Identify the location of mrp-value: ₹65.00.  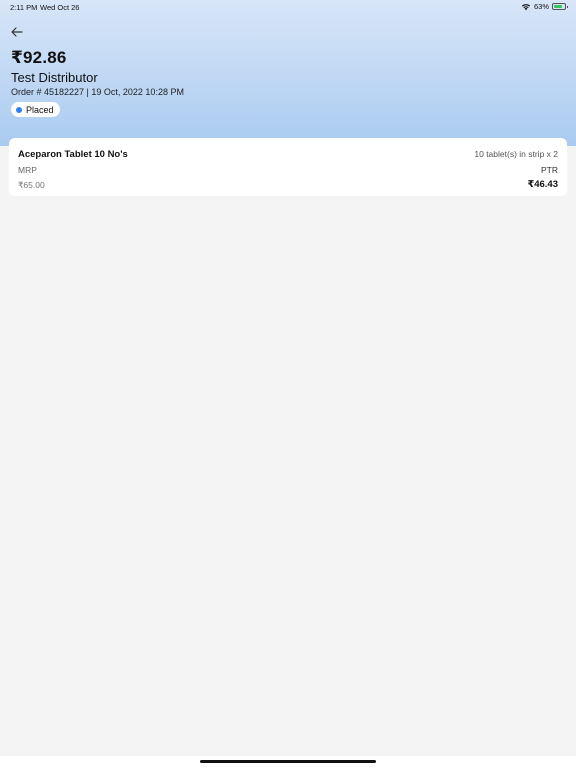
(31, 185).